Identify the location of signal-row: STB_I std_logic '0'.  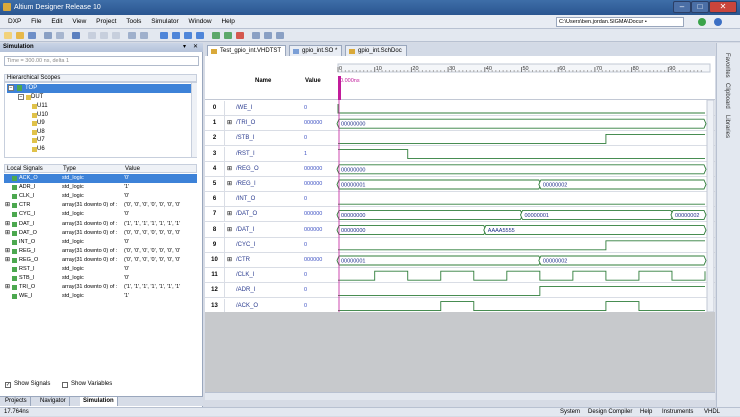
(100, 278).